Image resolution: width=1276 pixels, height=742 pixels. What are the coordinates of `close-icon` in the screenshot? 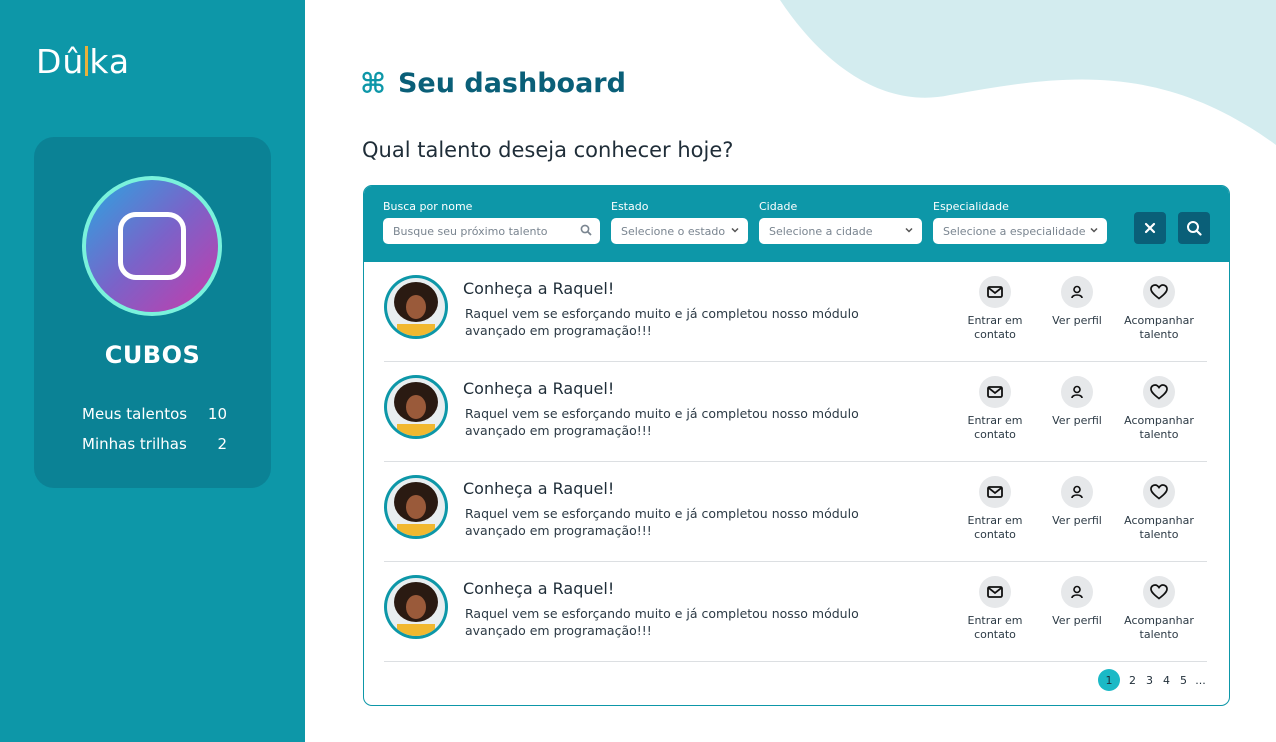 It's located at (1150, 228).